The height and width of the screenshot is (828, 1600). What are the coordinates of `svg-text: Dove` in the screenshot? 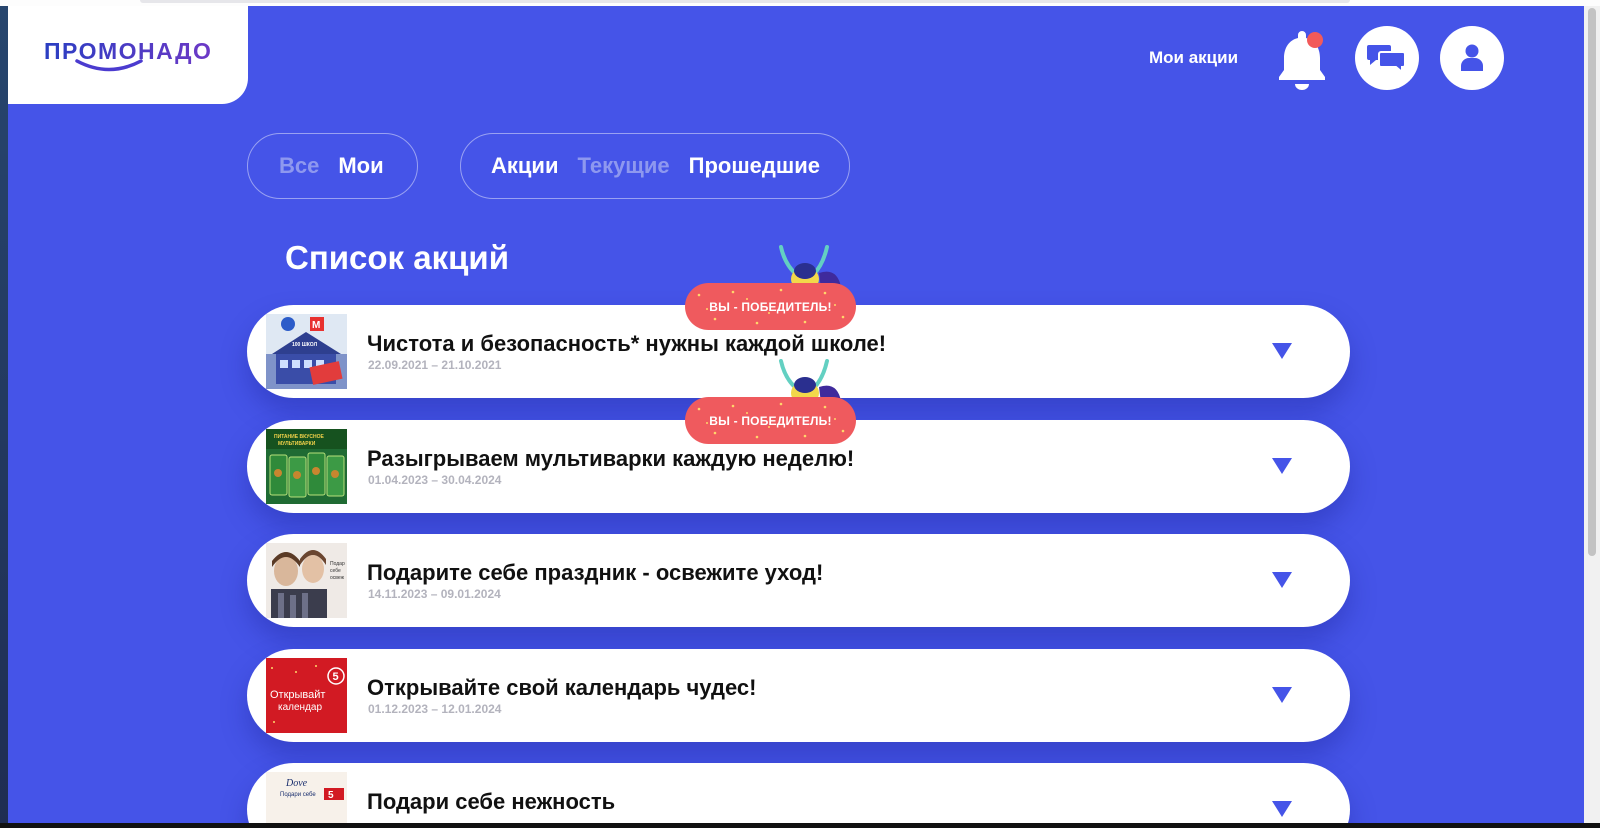 It's located at (296, 783).